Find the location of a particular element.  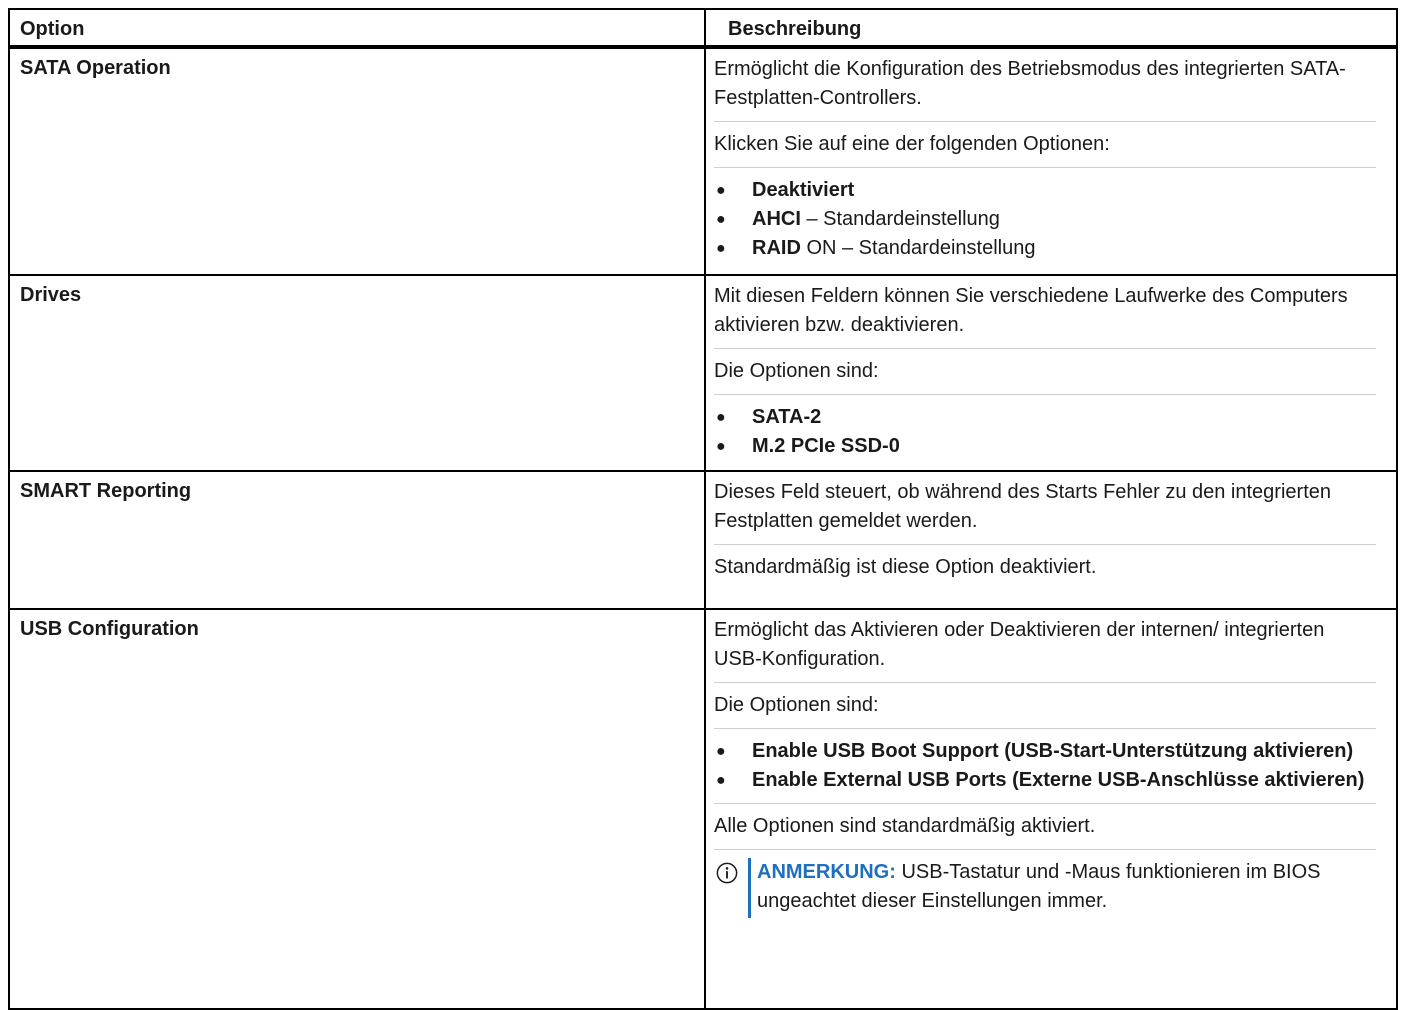

list-item: ● SATA-2 is located at coordinates (1045, 417).